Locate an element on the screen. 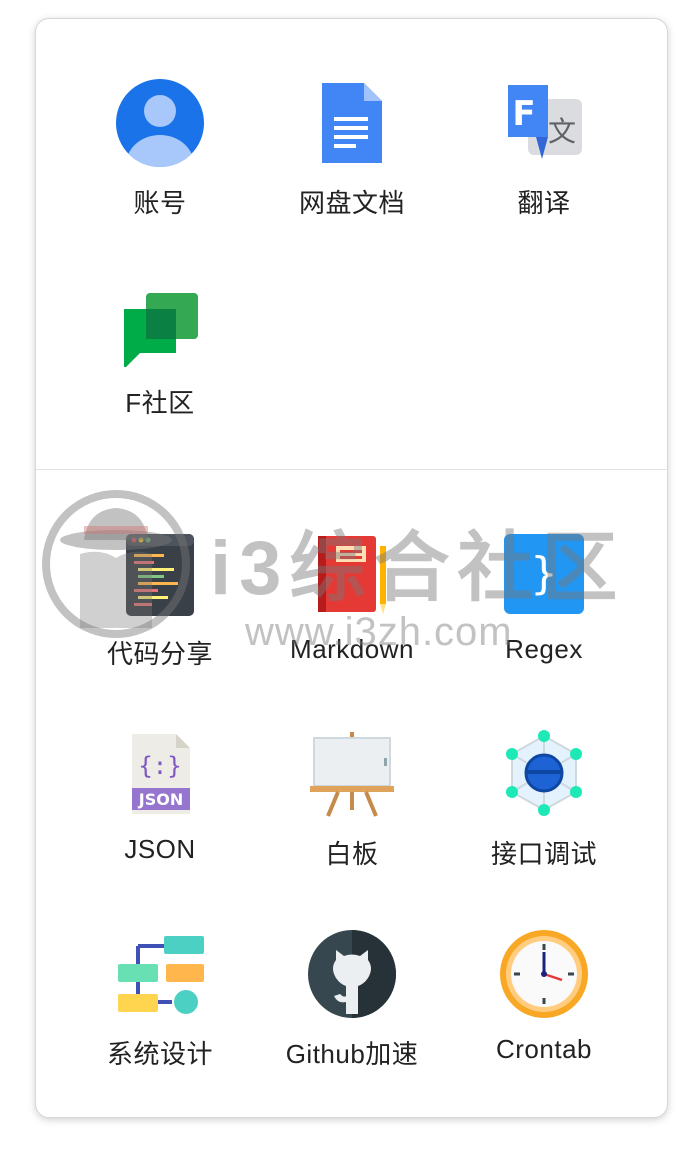 This screenshot has height=1152, width=692. app-label: 代码分享 is located at coordinates (159, 654).